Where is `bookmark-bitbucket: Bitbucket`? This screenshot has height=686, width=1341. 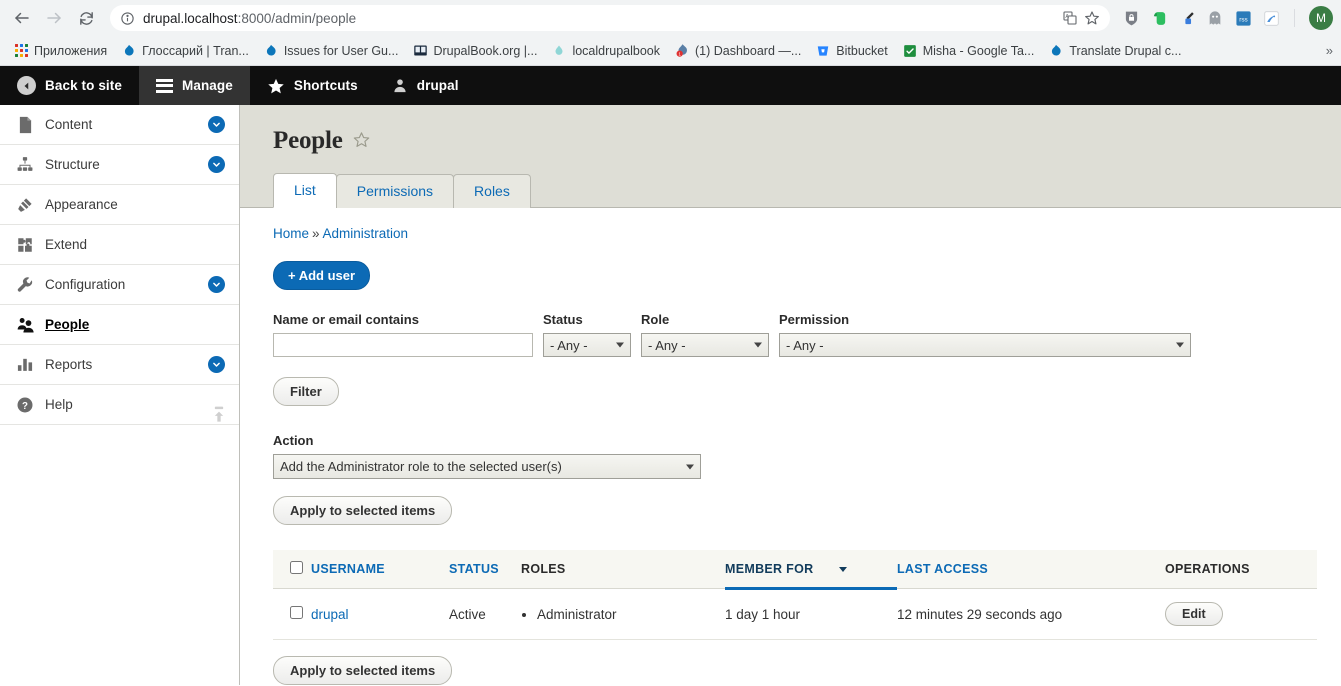
bookmark-bitbucket: Bitbucket is located at coordinates (851, 51).